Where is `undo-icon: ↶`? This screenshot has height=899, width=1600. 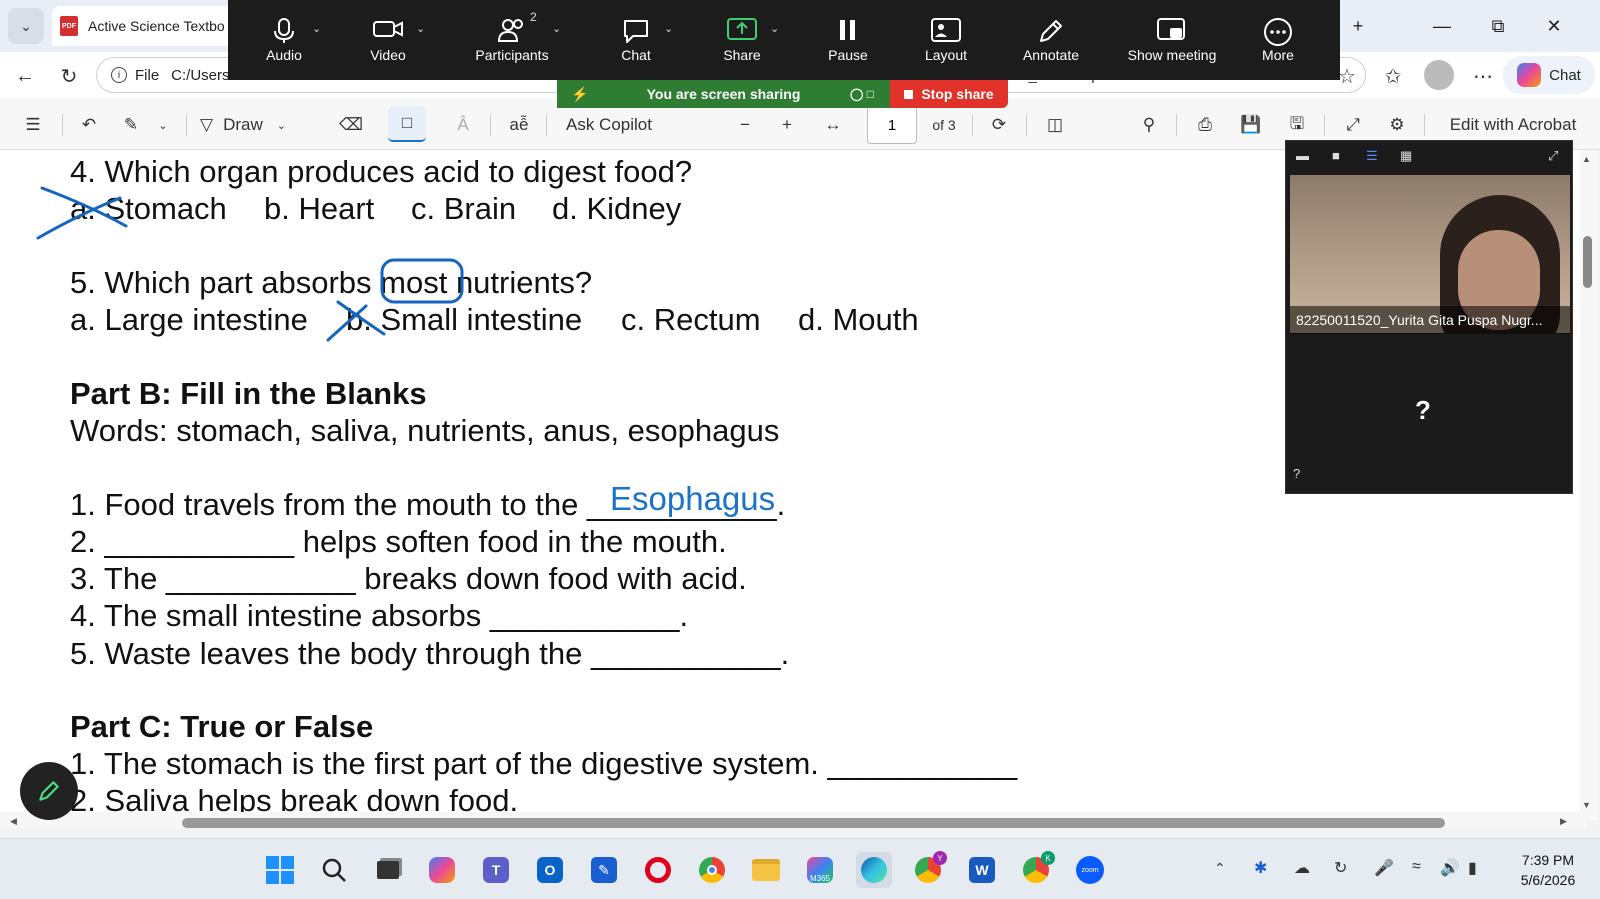
undo-icon: ↶ is located at coordinates (89, 125).